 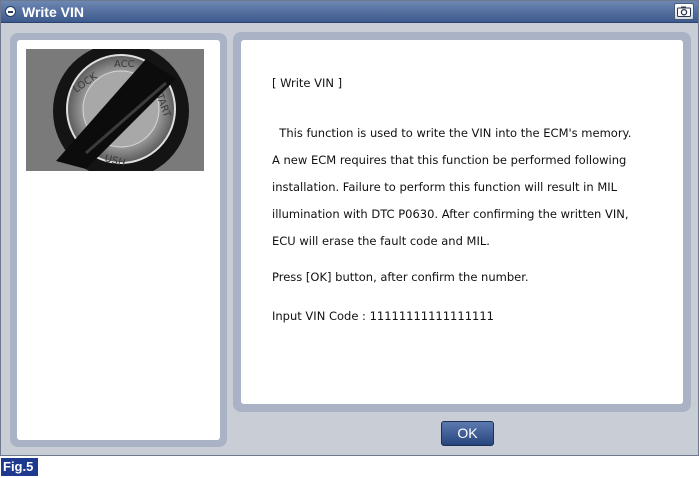 What do you see at coordinates (19, 467) in the screenshot?
I see `figure-label: Fig.5` at bounding box center [19, 467].